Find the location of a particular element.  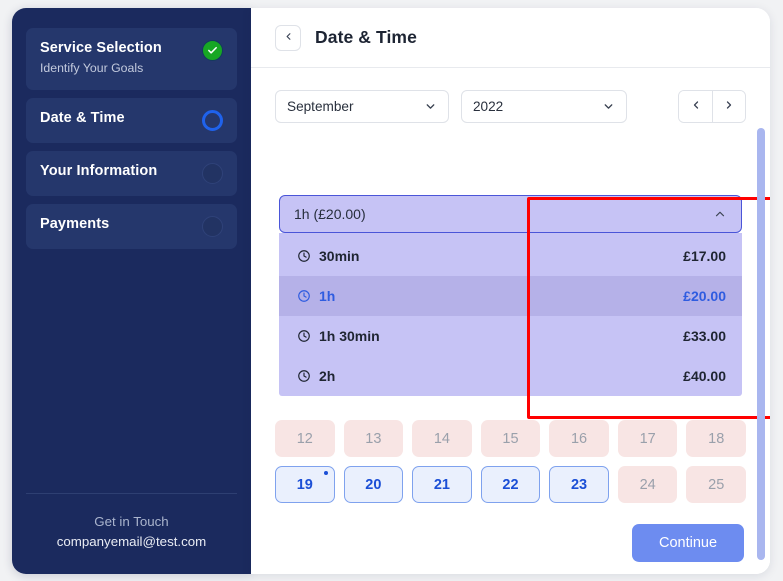

calendar-day-number: 20 is located at coordinates (373, 484).